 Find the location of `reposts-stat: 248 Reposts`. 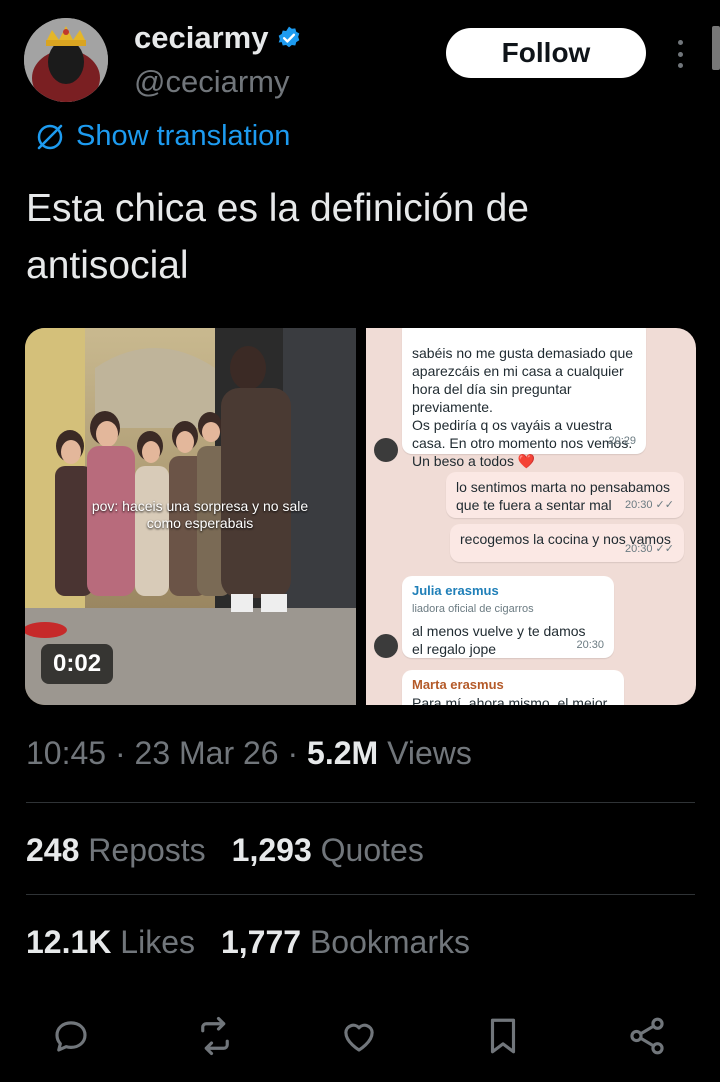

reposts-stat: 248 Reposts is located at coordinates (116, 850).